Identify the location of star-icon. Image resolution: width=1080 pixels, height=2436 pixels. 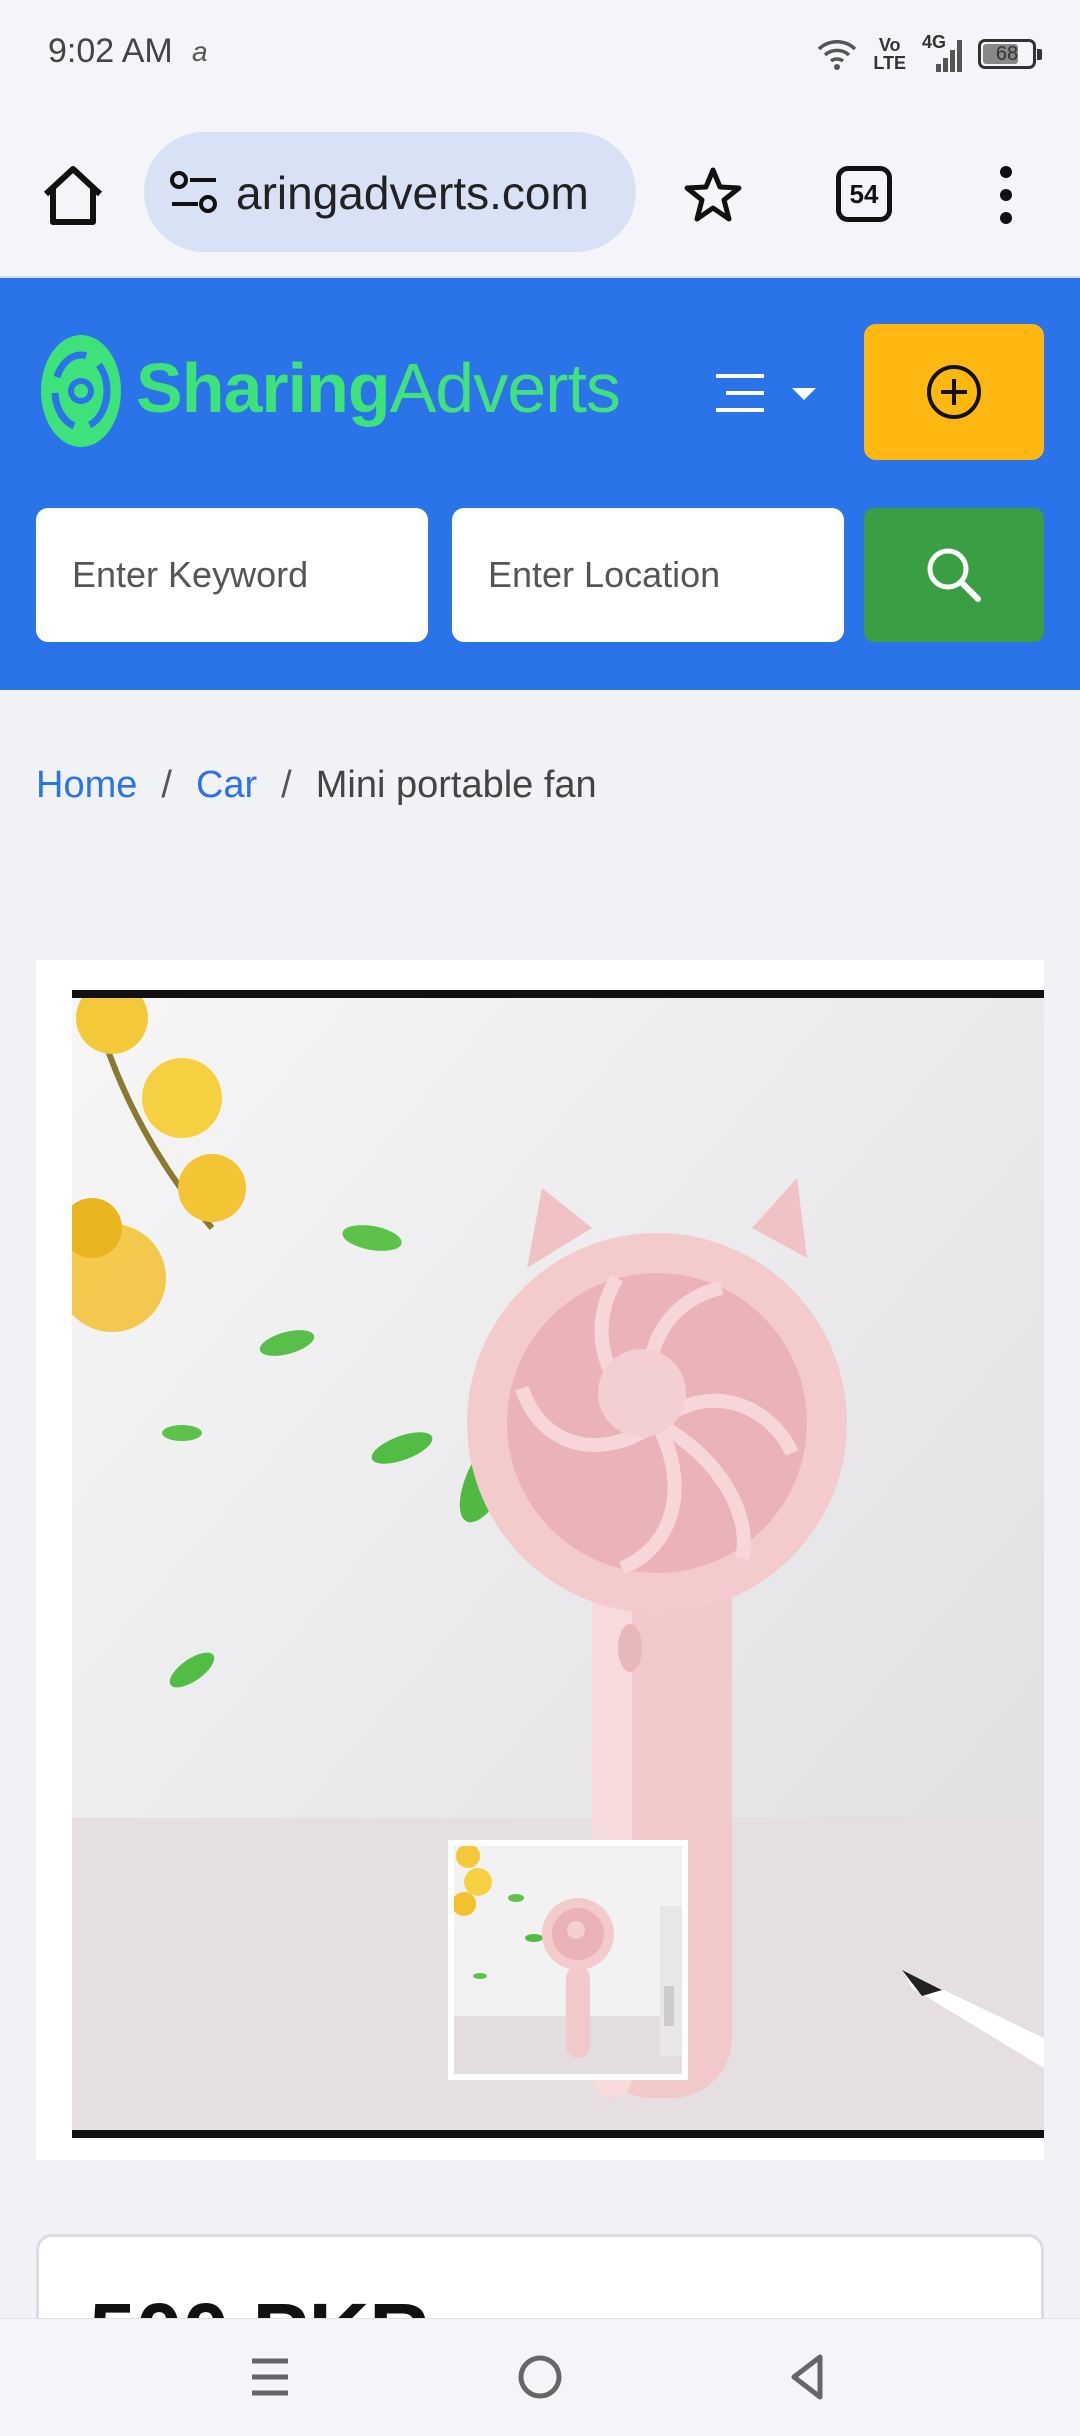
(713, 195).